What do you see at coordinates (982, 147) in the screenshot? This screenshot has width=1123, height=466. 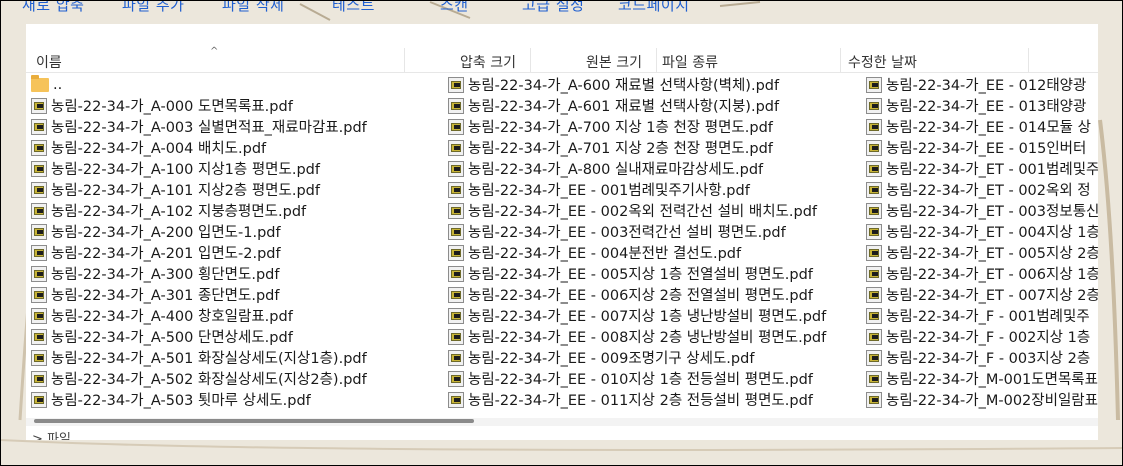 I see `list-item: 농림-22-34-가_EE - 015인버터` at bounding box center [982, 147].